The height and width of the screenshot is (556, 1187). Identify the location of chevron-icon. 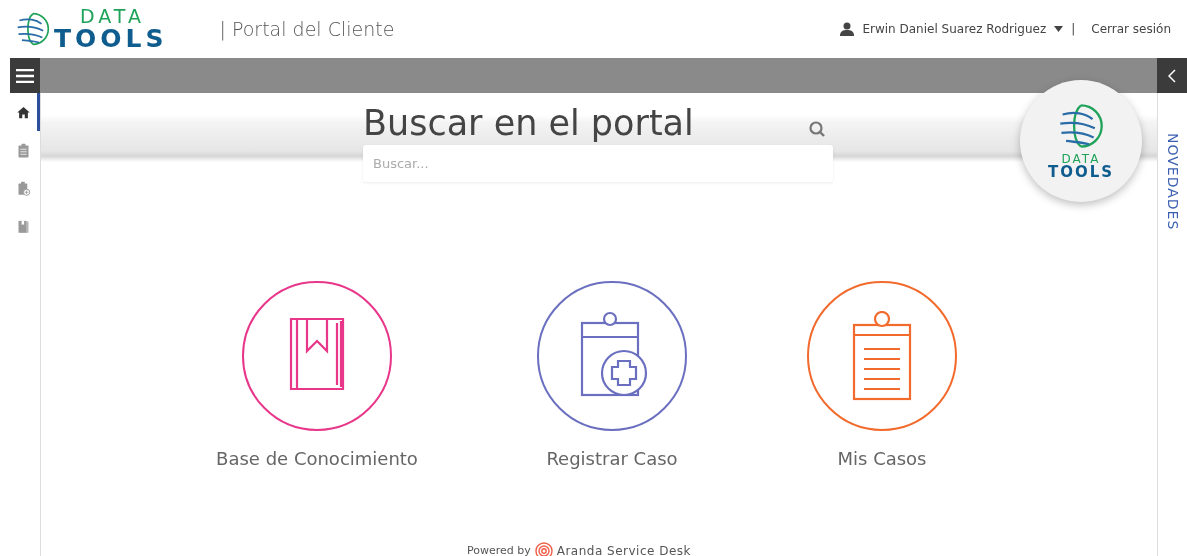
(1172, 75).